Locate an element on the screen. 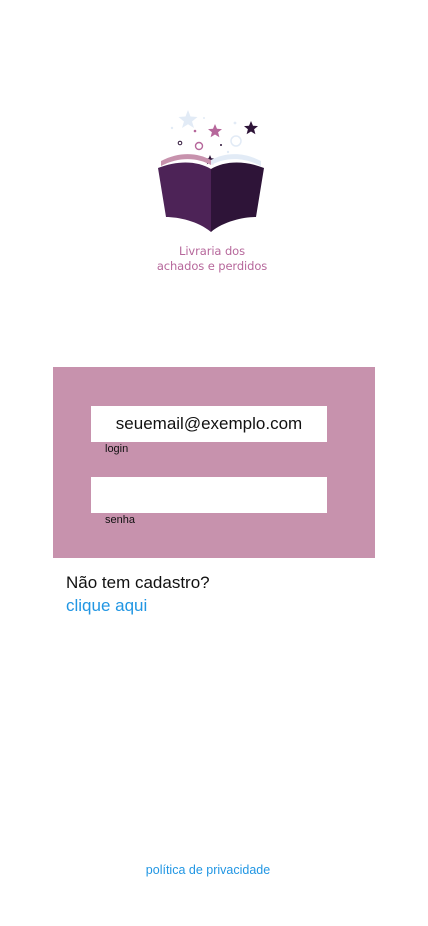 The width and height of the screenshot is (428, 926). sparkle-dots-icon is located at coordinates (206, 135).